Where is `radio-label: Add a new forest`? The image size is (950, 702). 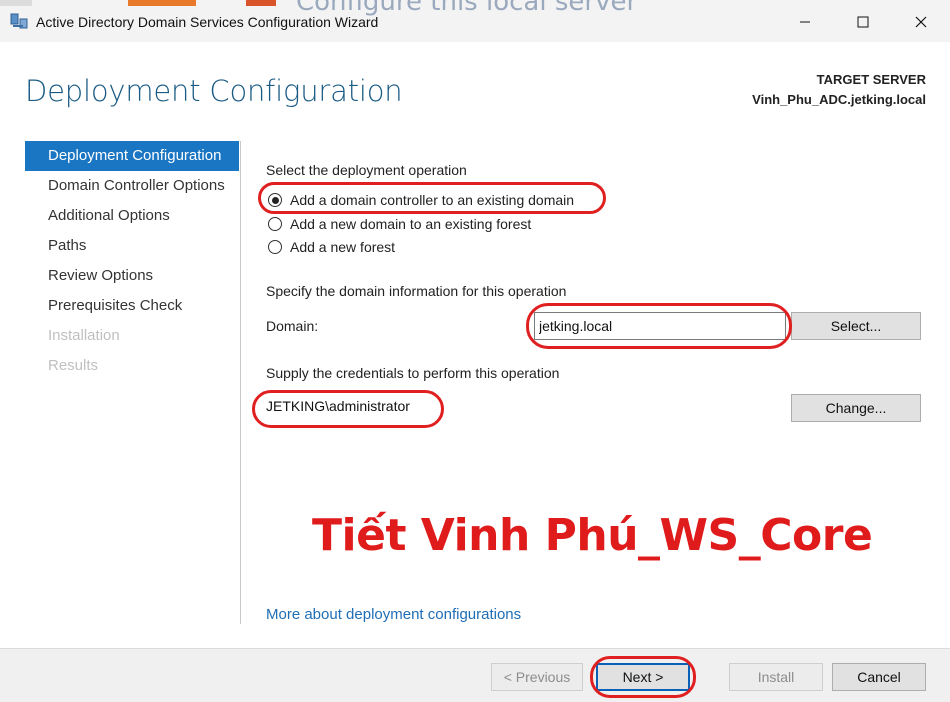 radio-label: Add a new forest is located at coordinates (343, 247).